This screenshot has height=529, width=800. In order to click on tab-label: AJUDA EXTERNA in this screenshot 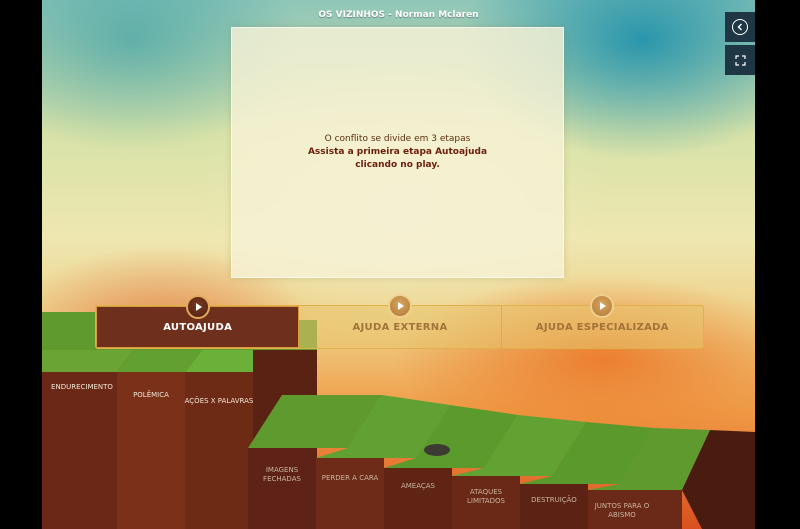, I will do `click(400, 327)`.